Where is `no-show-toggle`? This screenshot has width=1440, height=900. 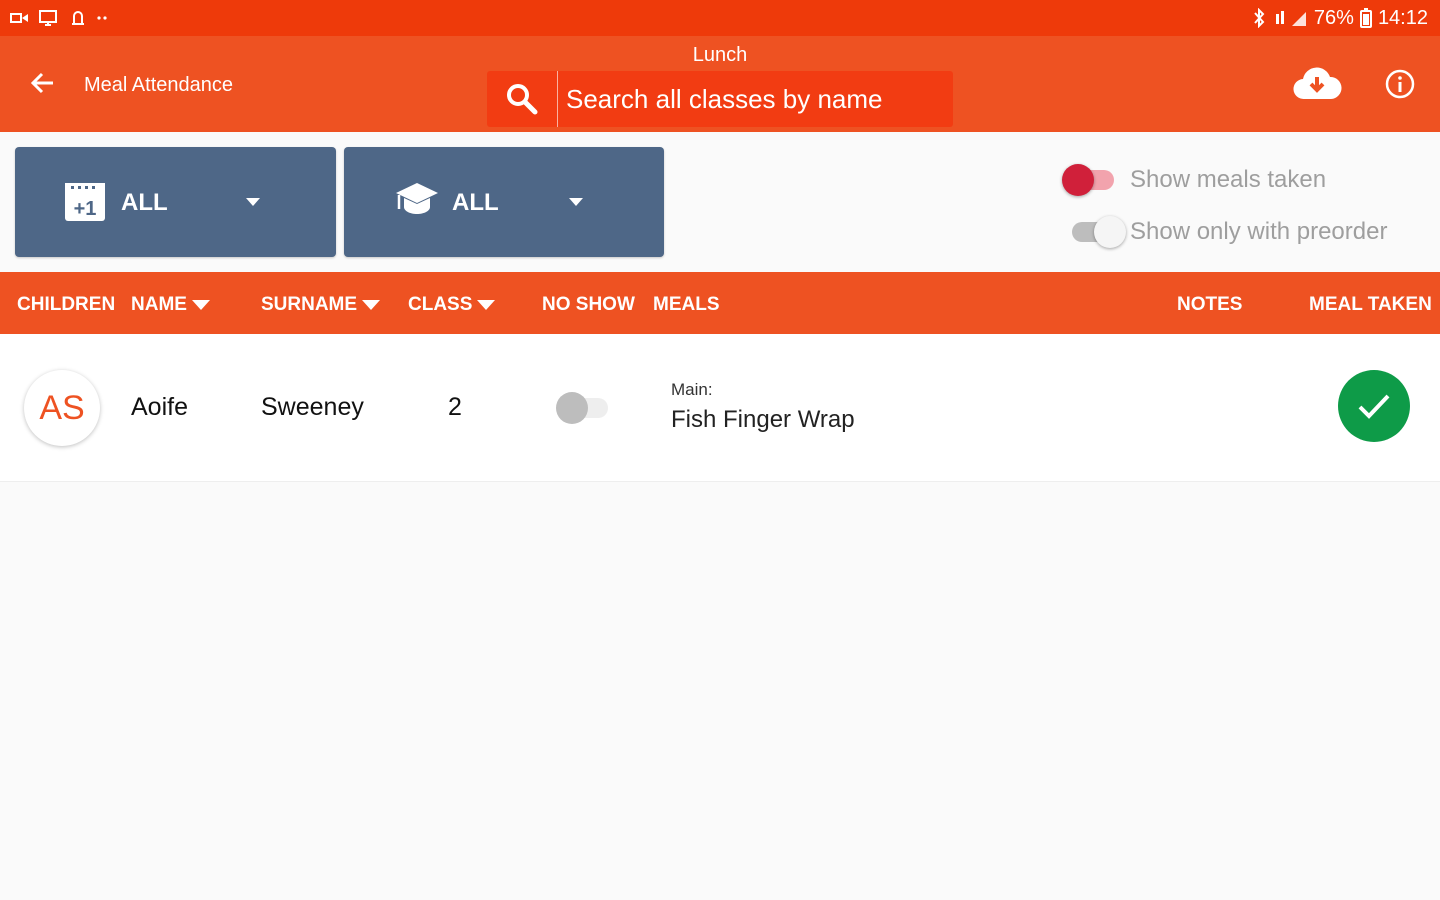 no-show-toggle is located at coordinates (582, 408).